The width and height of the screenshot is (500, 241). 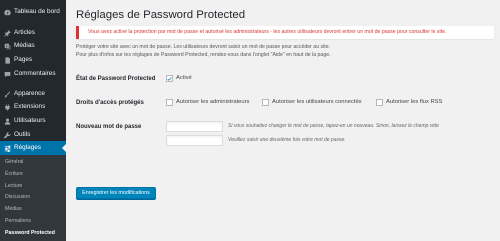 I want to click on sidebar-item-tools: Outils, so click(x=33, y=135).